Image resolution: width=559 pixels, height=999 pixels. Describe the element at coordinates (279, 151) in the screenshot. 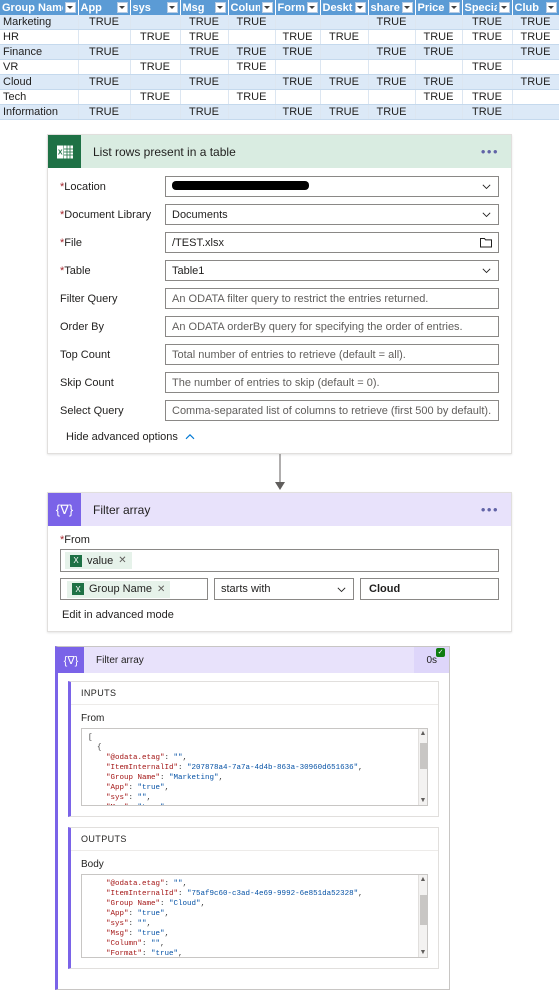

I see `list-rows-card-header: X List rows present in a table •••` at that location.